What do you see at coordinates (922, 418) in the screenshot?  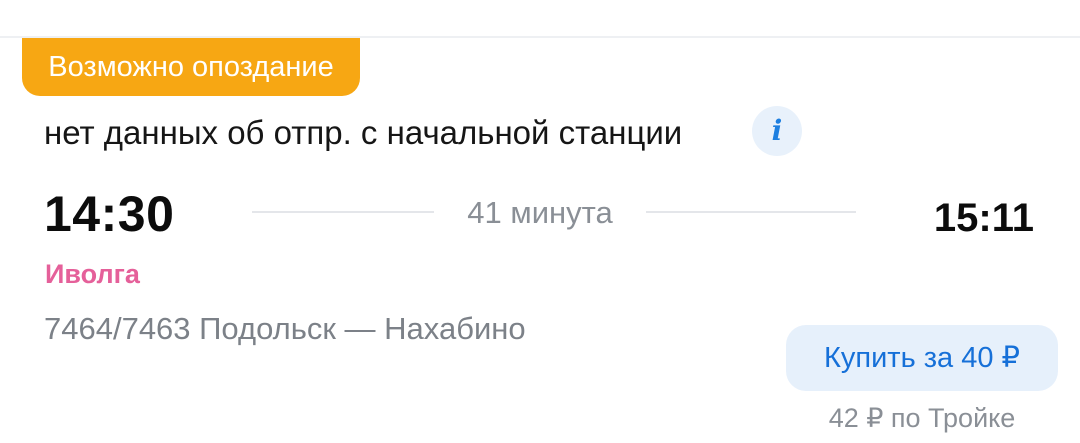 I see `troika-price: 42 ₽ по Тройке` at bounding box center [922, 418].